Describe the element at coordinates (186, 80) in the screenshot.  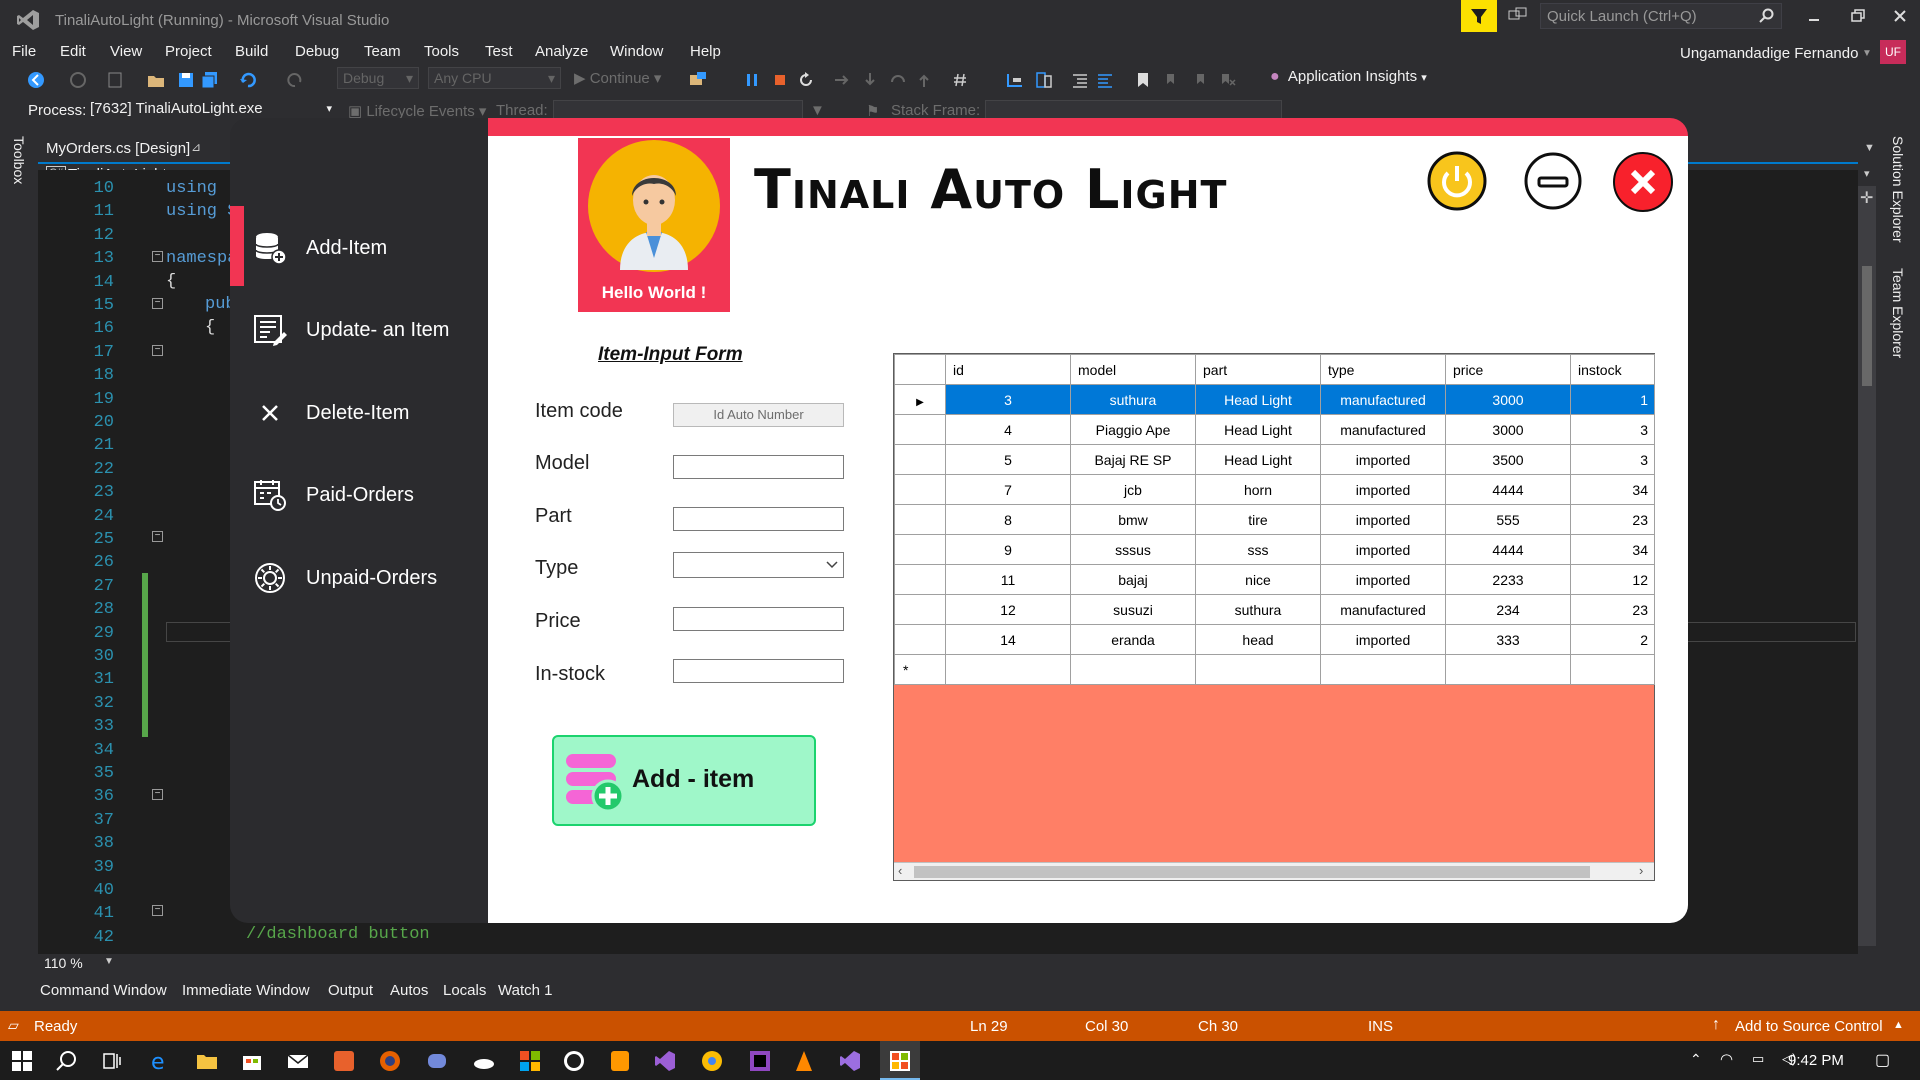
I see `save-icon` at that location.